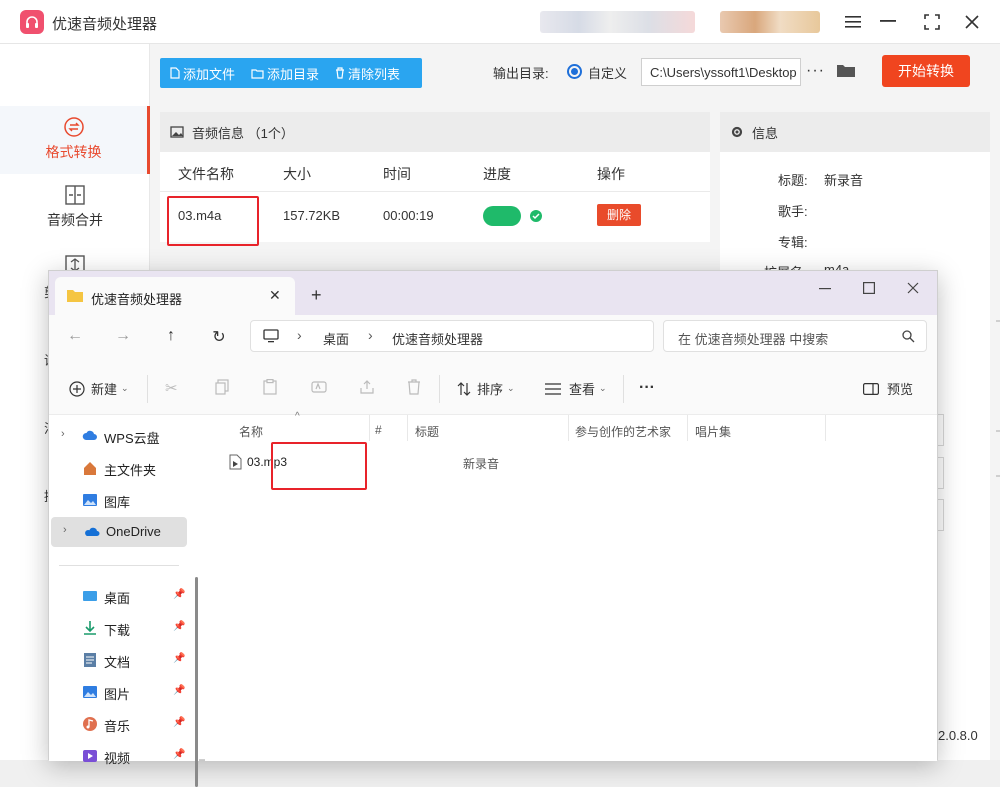 The width and height of the screenshot is (1000, 787). What do you see at coordinates (437, 338) in the screenshot?
I see `breadcrumb-item: 优速音频处理器` at bounding box center [437, 338].